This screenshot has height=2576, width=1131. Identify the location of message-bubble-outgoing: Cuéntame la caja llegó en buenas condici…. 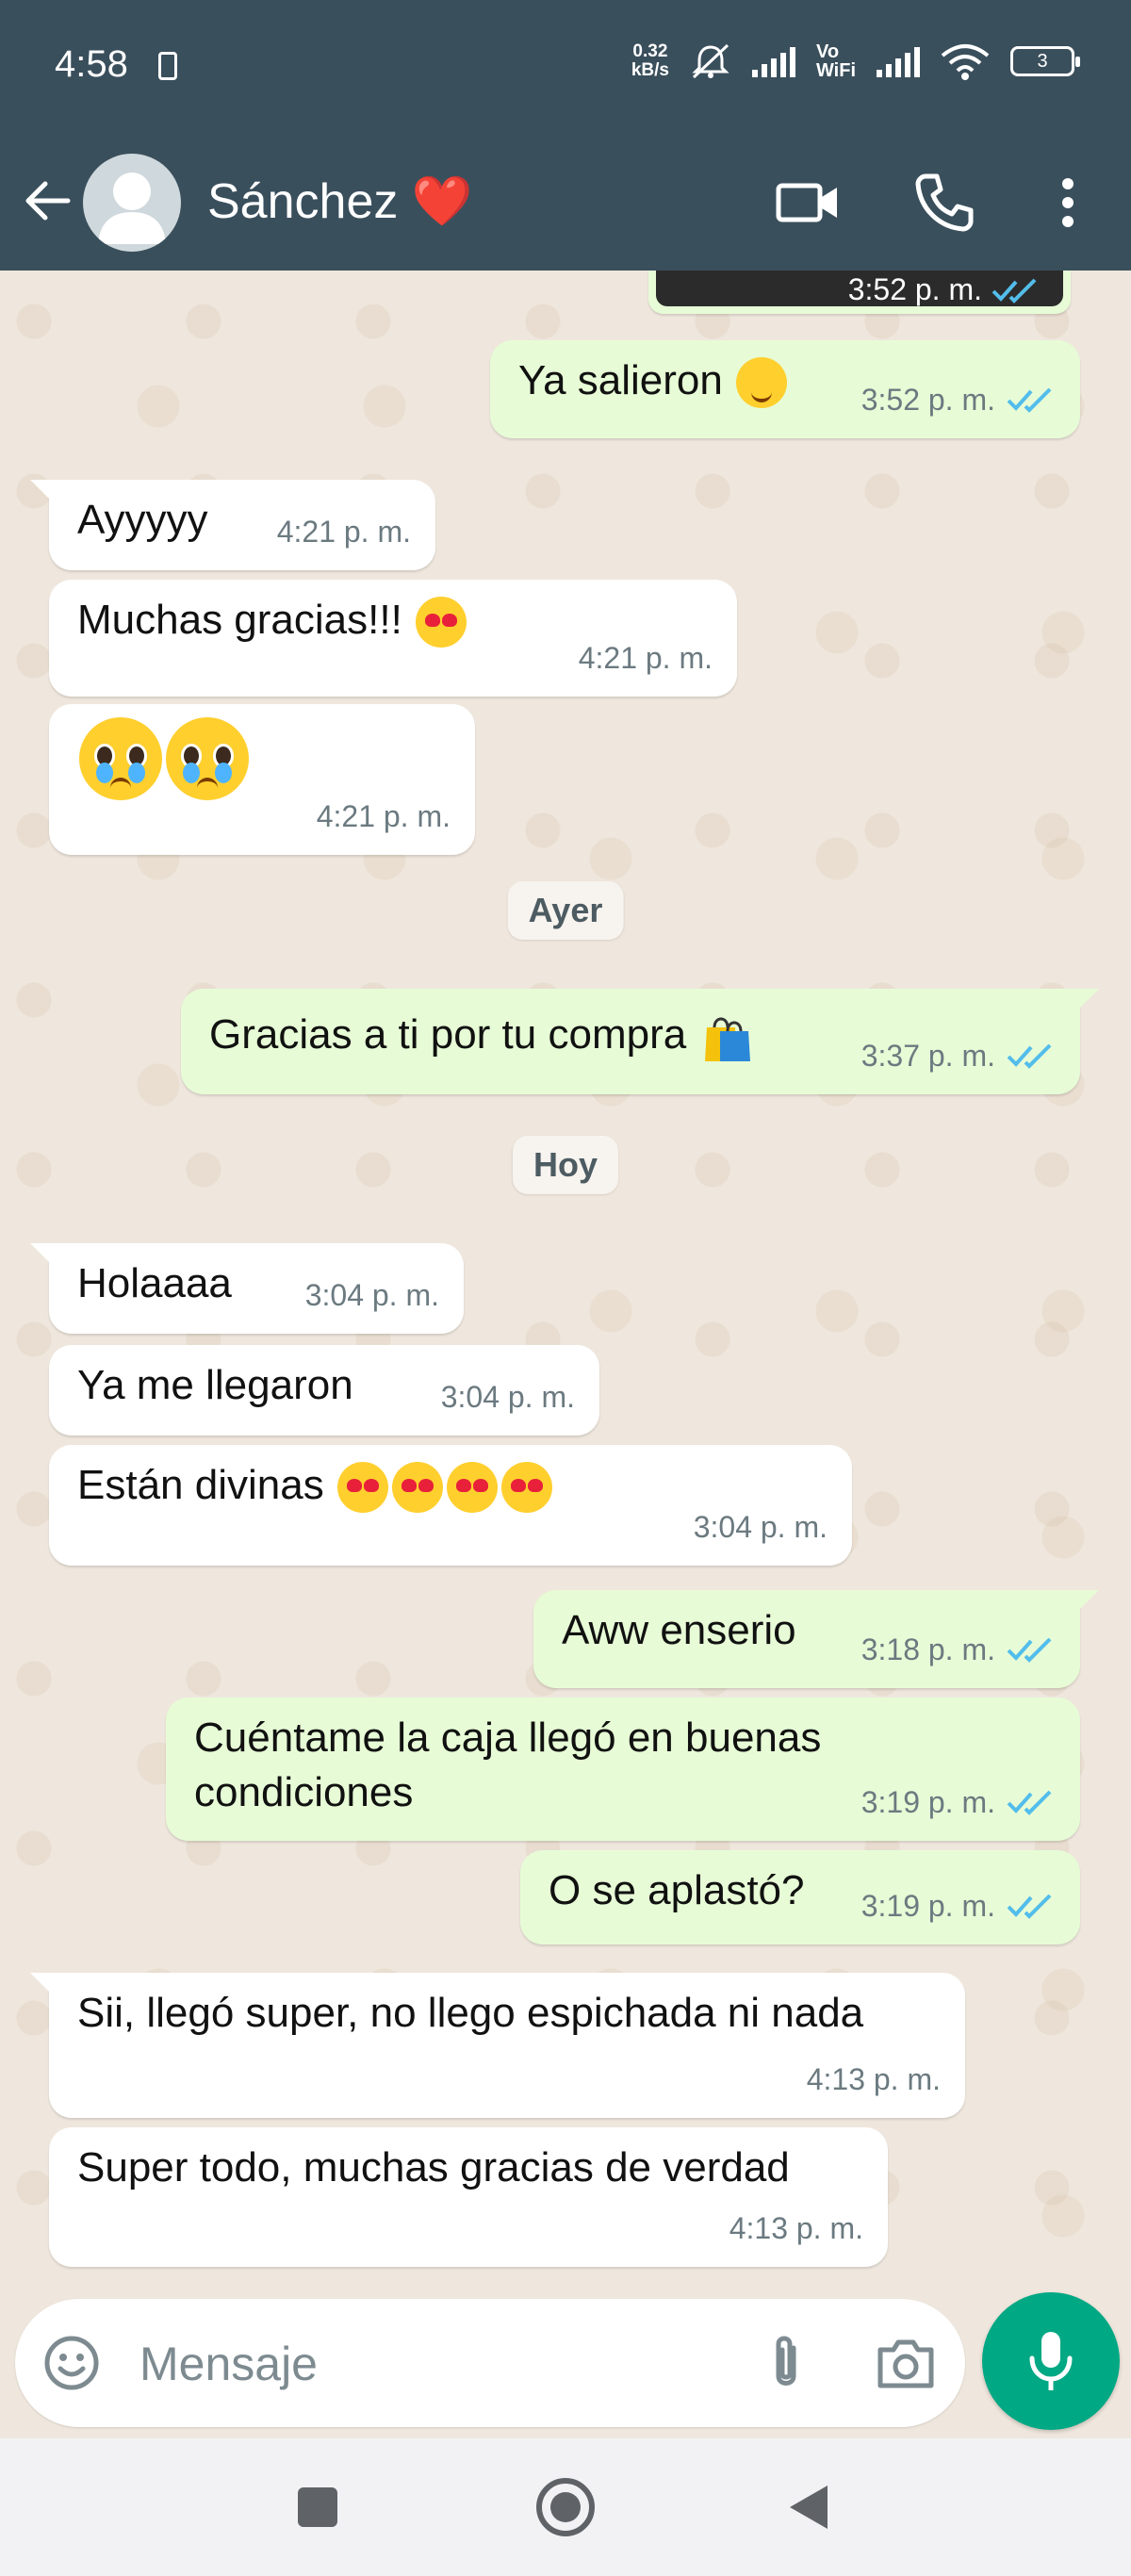
(623, 1769).